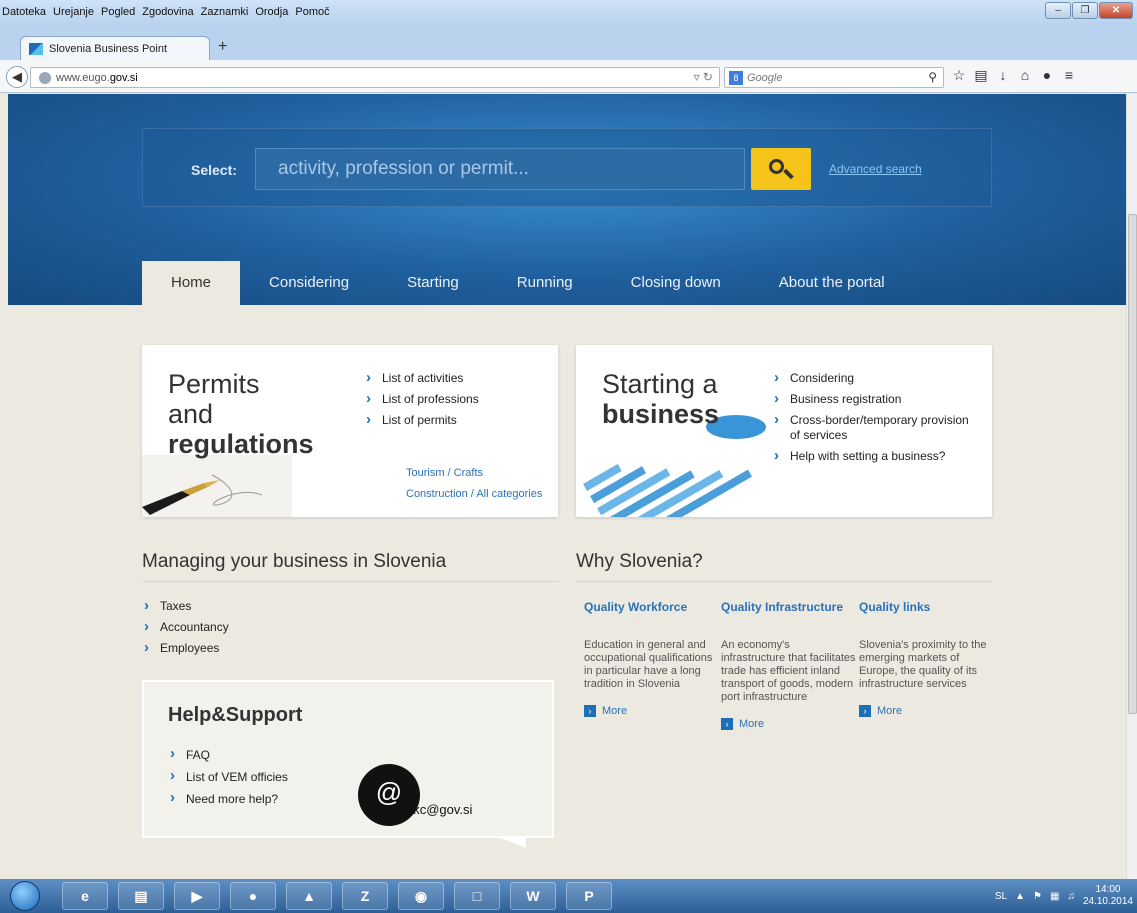  I want to click on start-button-icon, so click(25, 896).